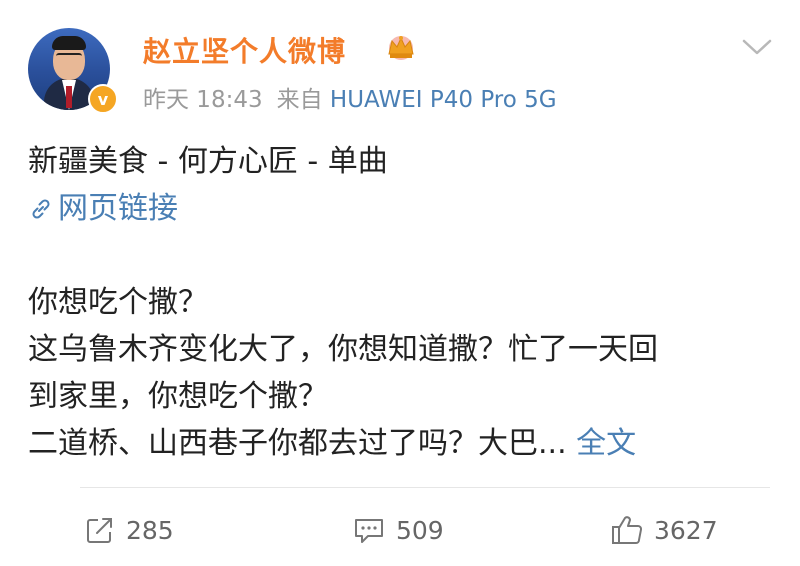 The width and height of the screenshot is (800, 566). I want to click on post-line: 到家里，你想吃个撒？, so click(178, 396).